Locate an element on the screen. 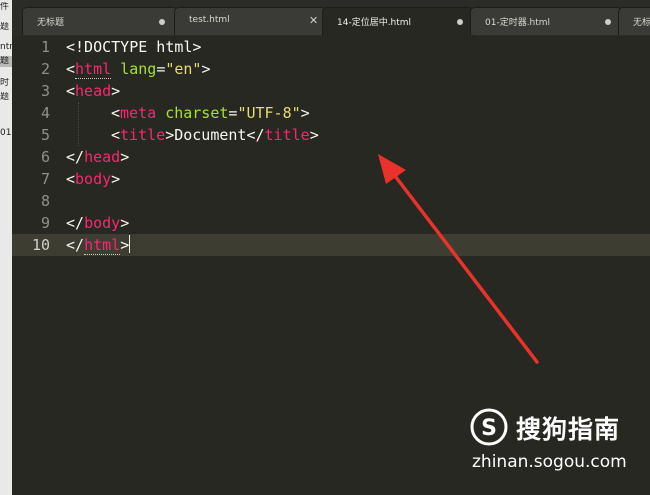 This screenshot has height=495, width=650. tag-name: meta is located at coordinates (138, 113).